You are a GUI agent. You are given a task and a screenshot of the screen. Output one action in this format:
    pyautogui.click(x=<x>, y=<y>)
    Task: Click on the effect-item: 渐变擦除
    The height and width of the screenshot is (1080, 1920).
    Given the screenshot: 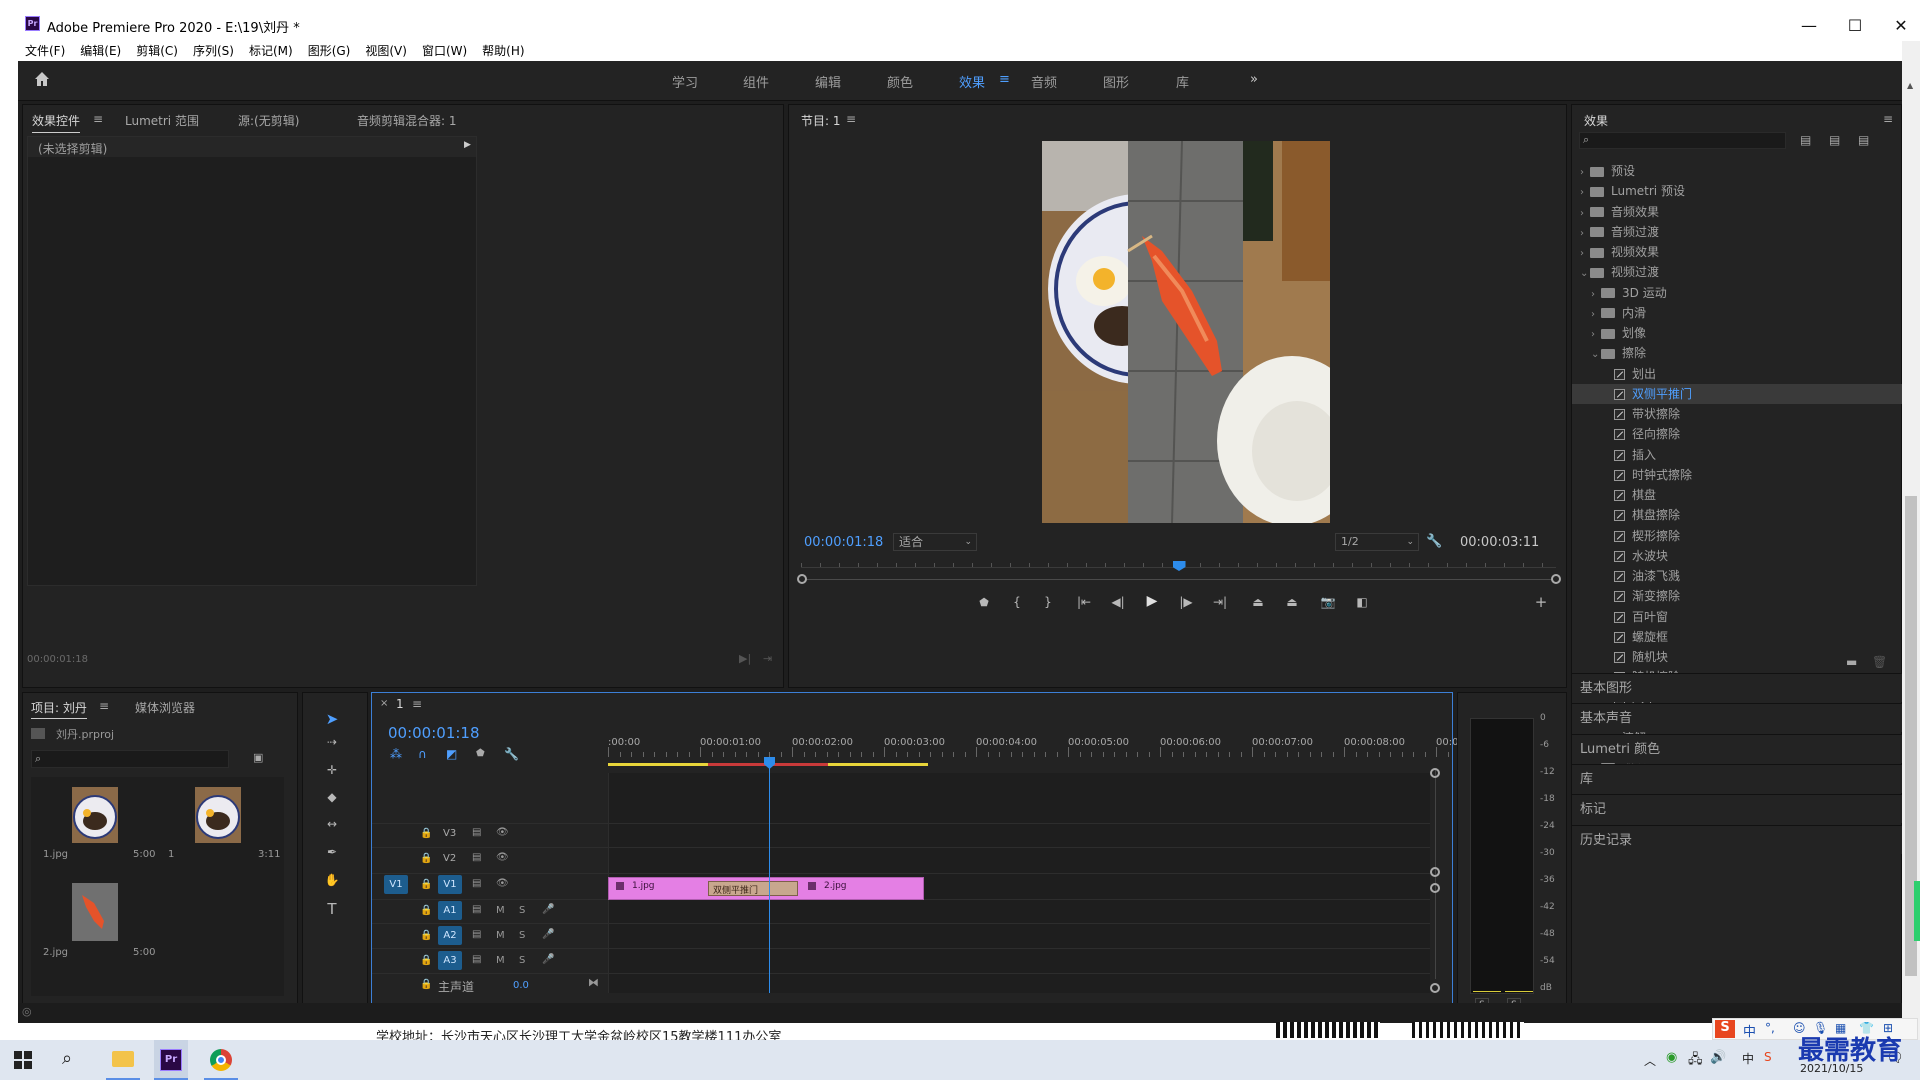 What is the action you would take?
    pyautogui.click(x=1745, y=596)
    